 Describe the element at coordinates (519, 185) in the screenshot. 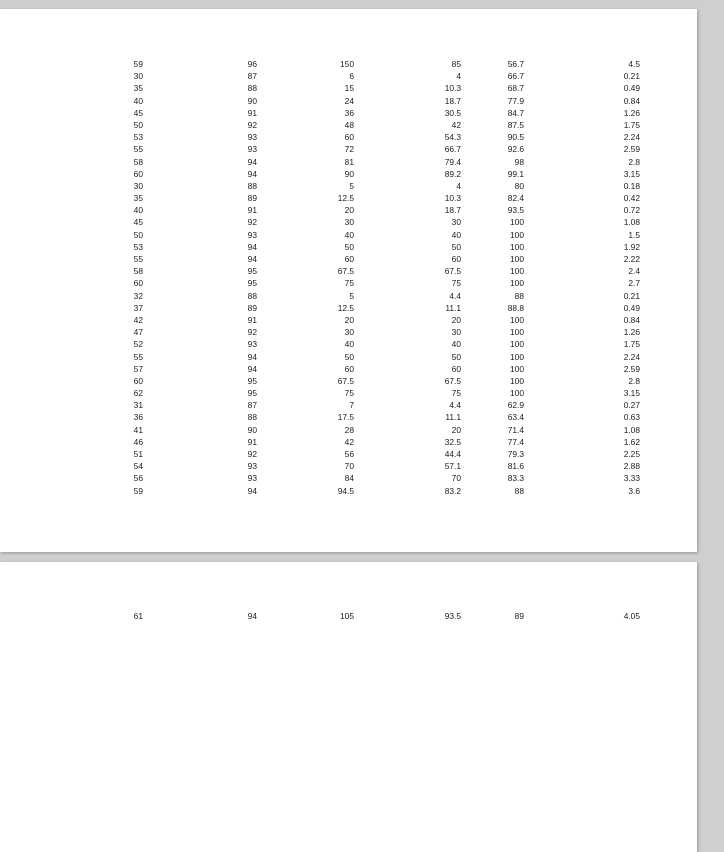

I see `table-cell: 80` at that location.